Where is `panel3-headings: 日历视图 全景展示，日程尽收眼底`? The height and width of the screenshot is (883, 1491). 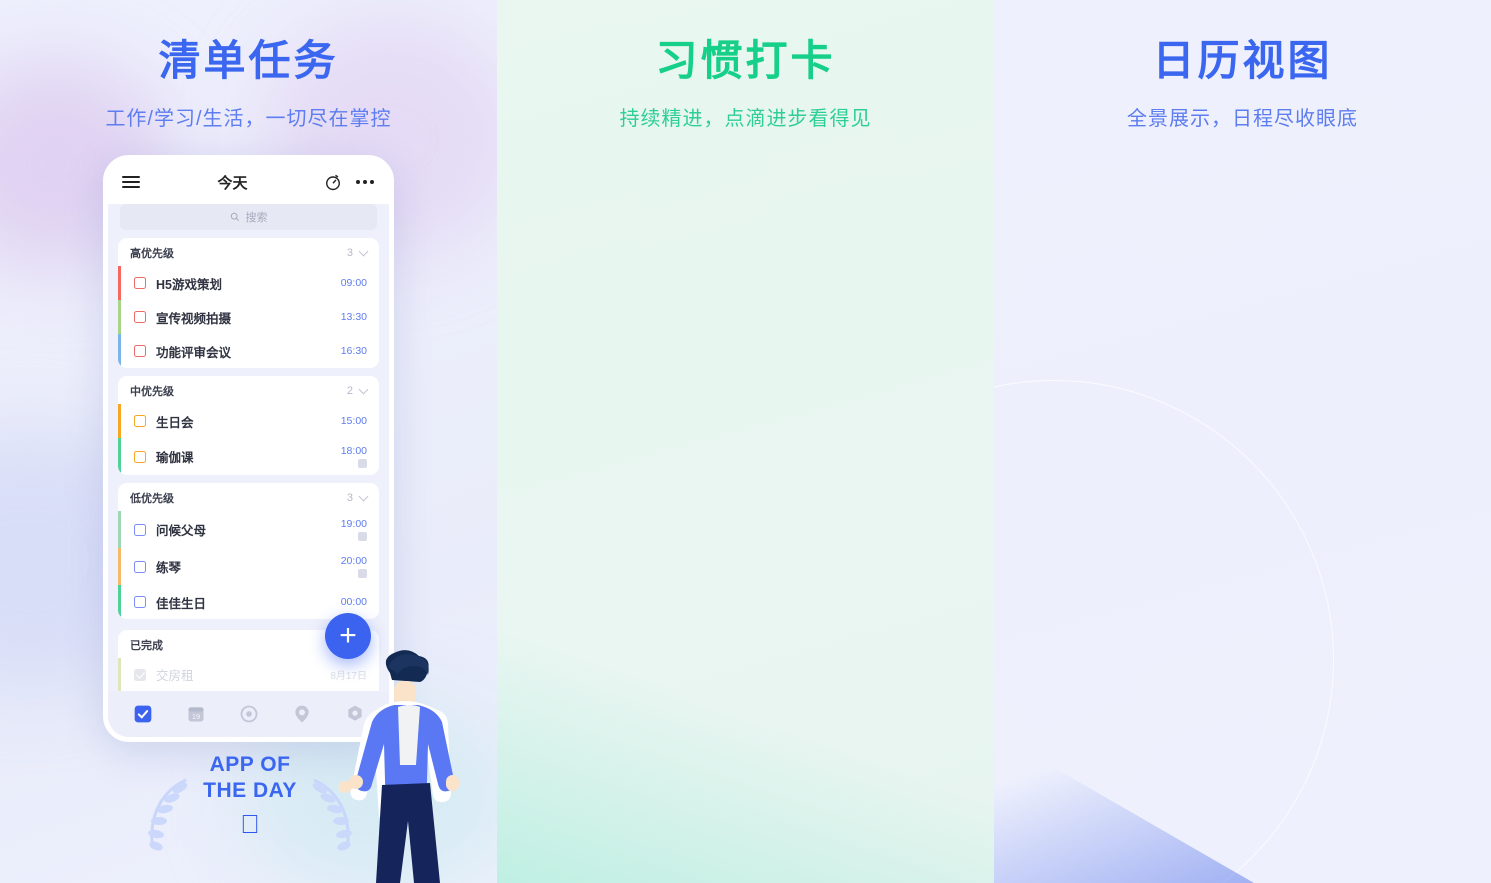 panel3-headings: 日历视图 全景展示，日程尽收眼底 is located at coordinates (1242, 65).